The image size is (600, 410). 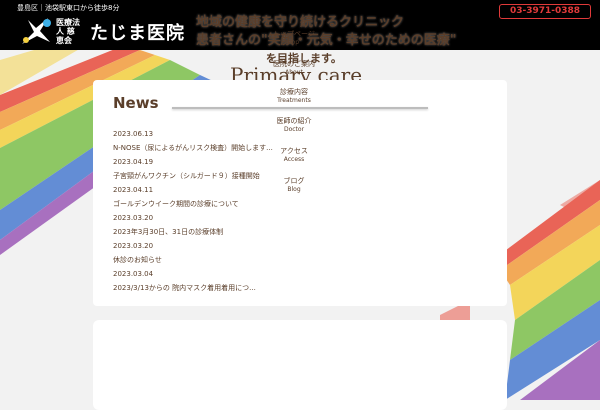 I want to click on news-heading: News, so click(x=136, y=103).